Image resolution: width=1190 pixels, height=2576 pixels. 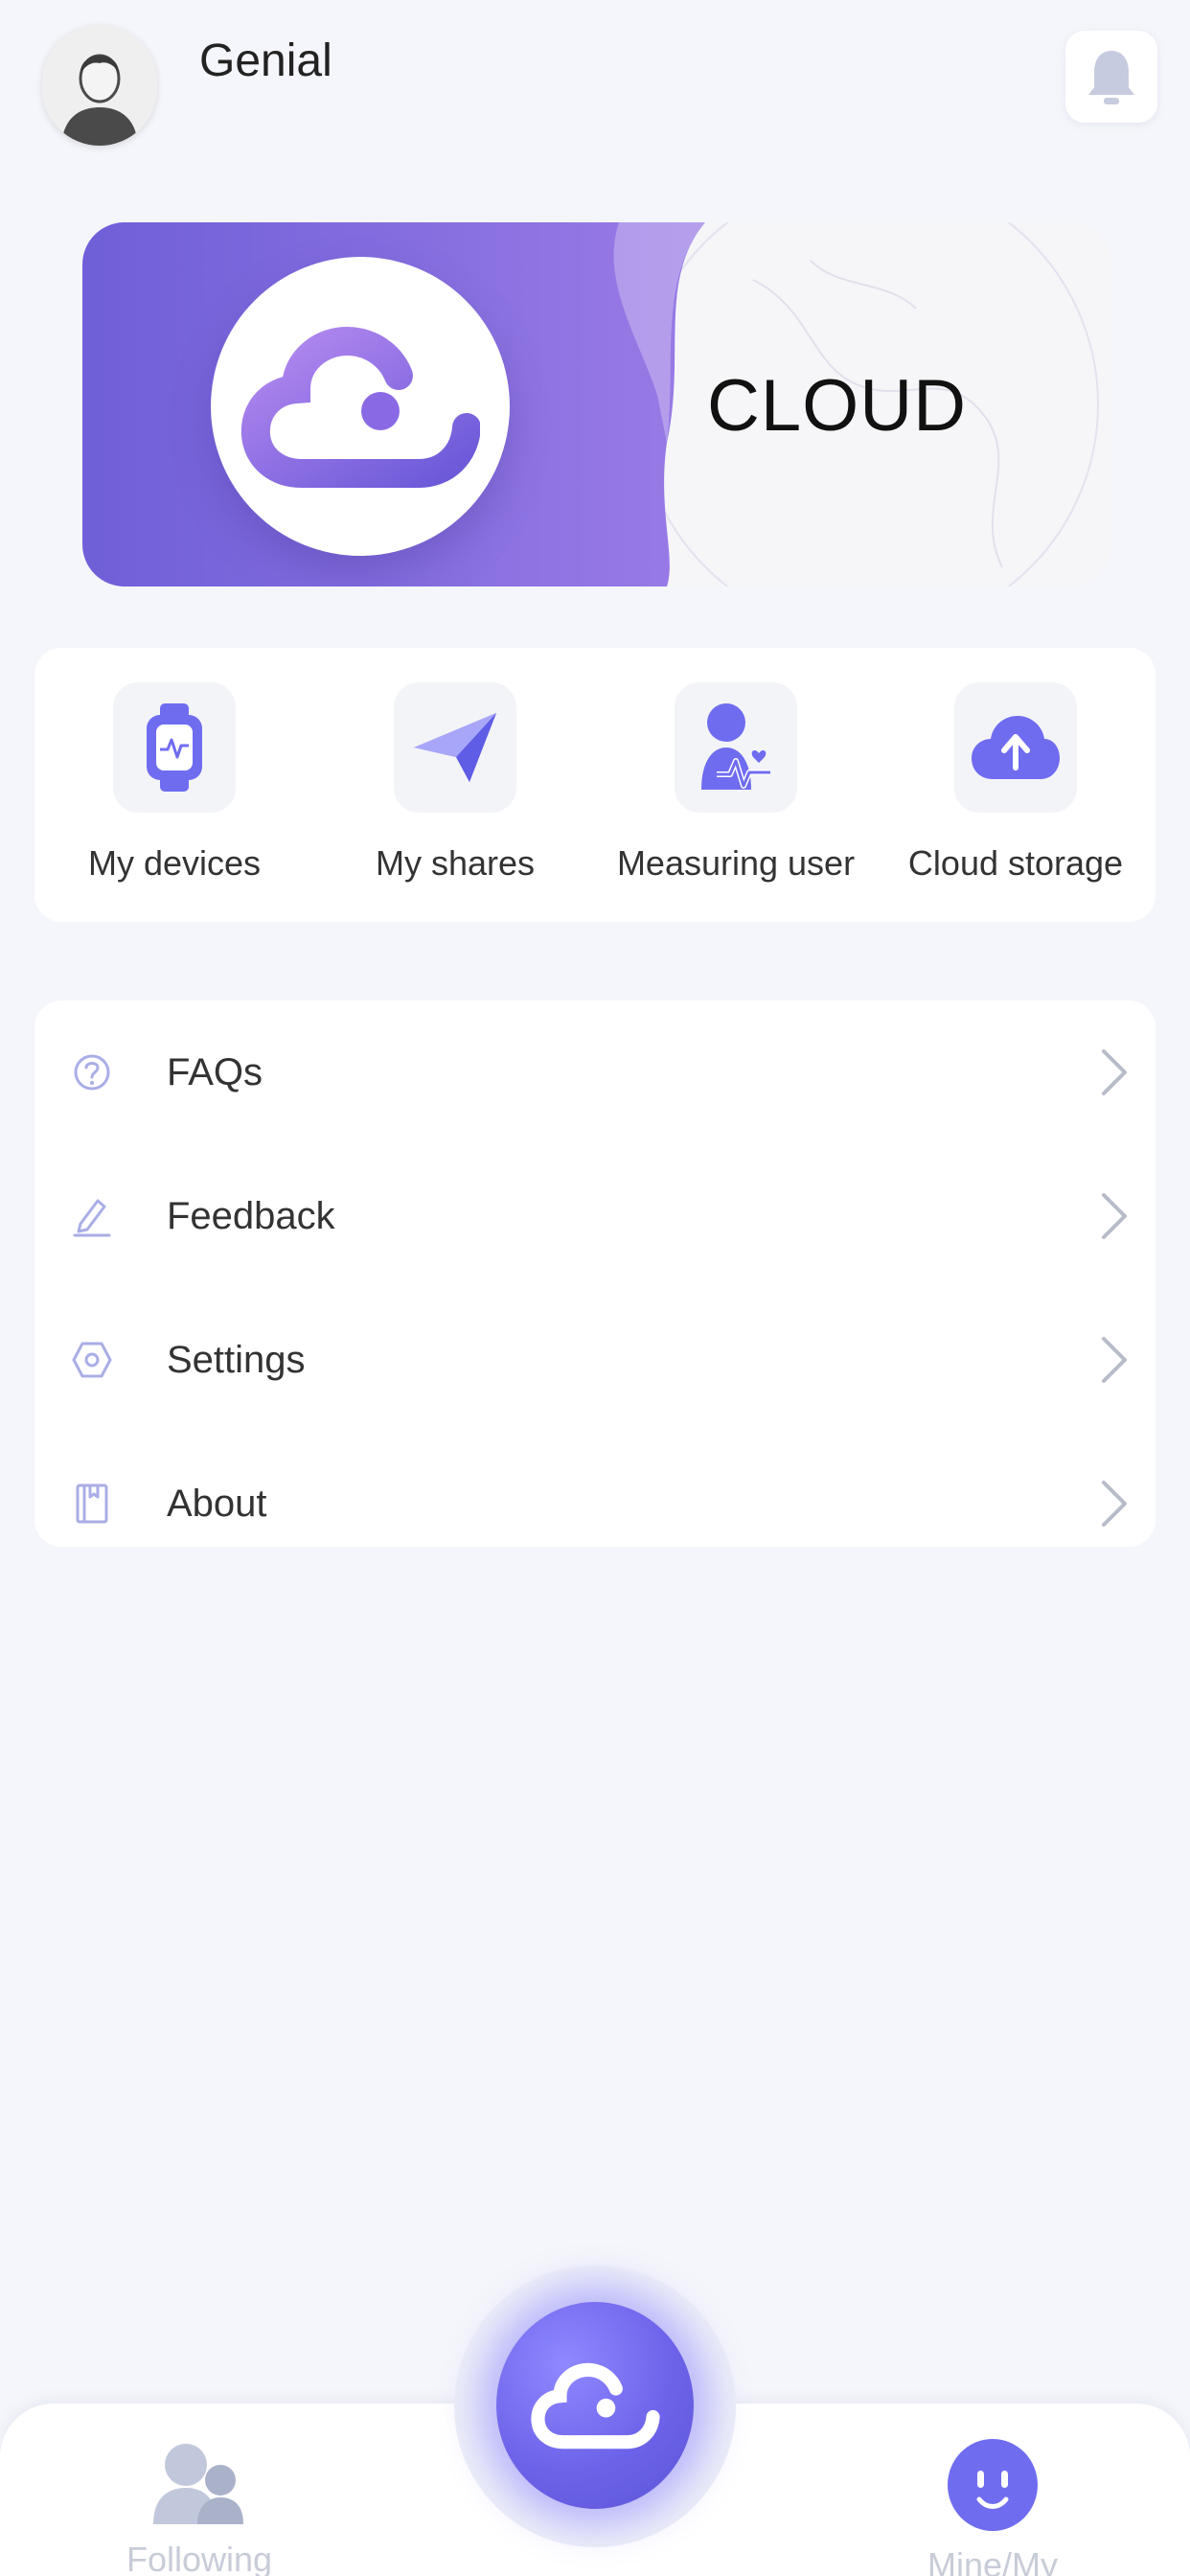 What do you see at coordinates (92, 1360) in the screenshot?
I see `hexagon-gear-icon` at bounding box center [92, 1360].